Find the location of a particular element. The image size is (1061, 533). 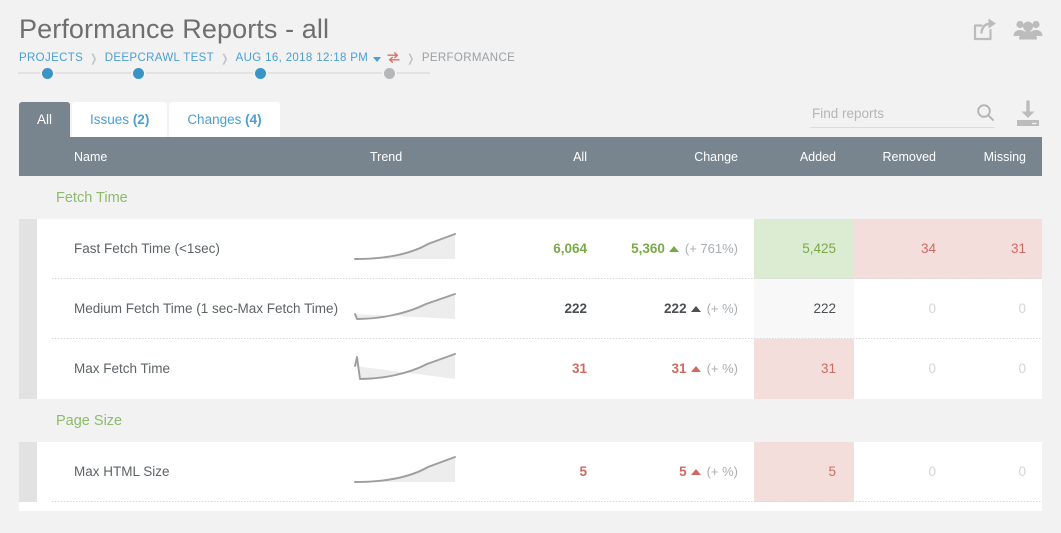

cell-name: Medium Fetch Time (1 sec-Max Fetch Time) is located at coordinates (195, 309).